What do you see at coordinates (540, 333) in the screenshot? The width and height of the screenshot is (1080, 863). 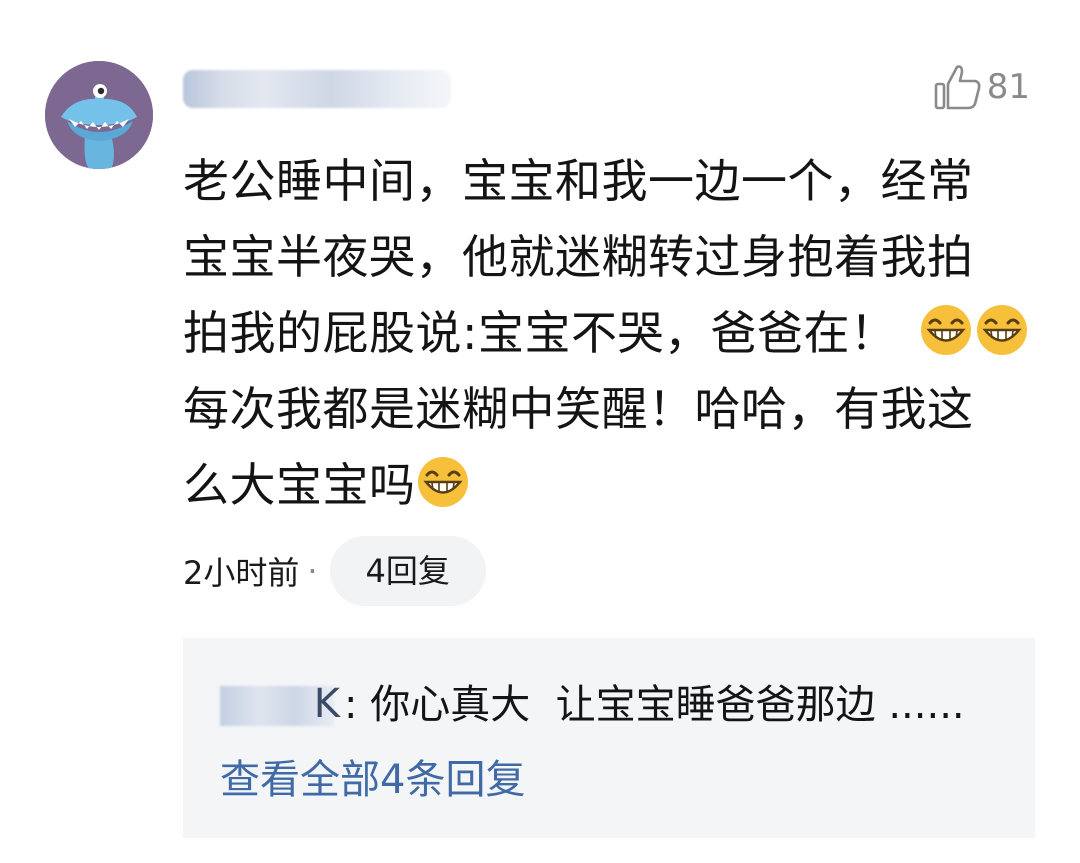 I see `comment-text: 拍我的屁股说:宝宝不哭，爸爸在！` at bounding box center [540, 333].